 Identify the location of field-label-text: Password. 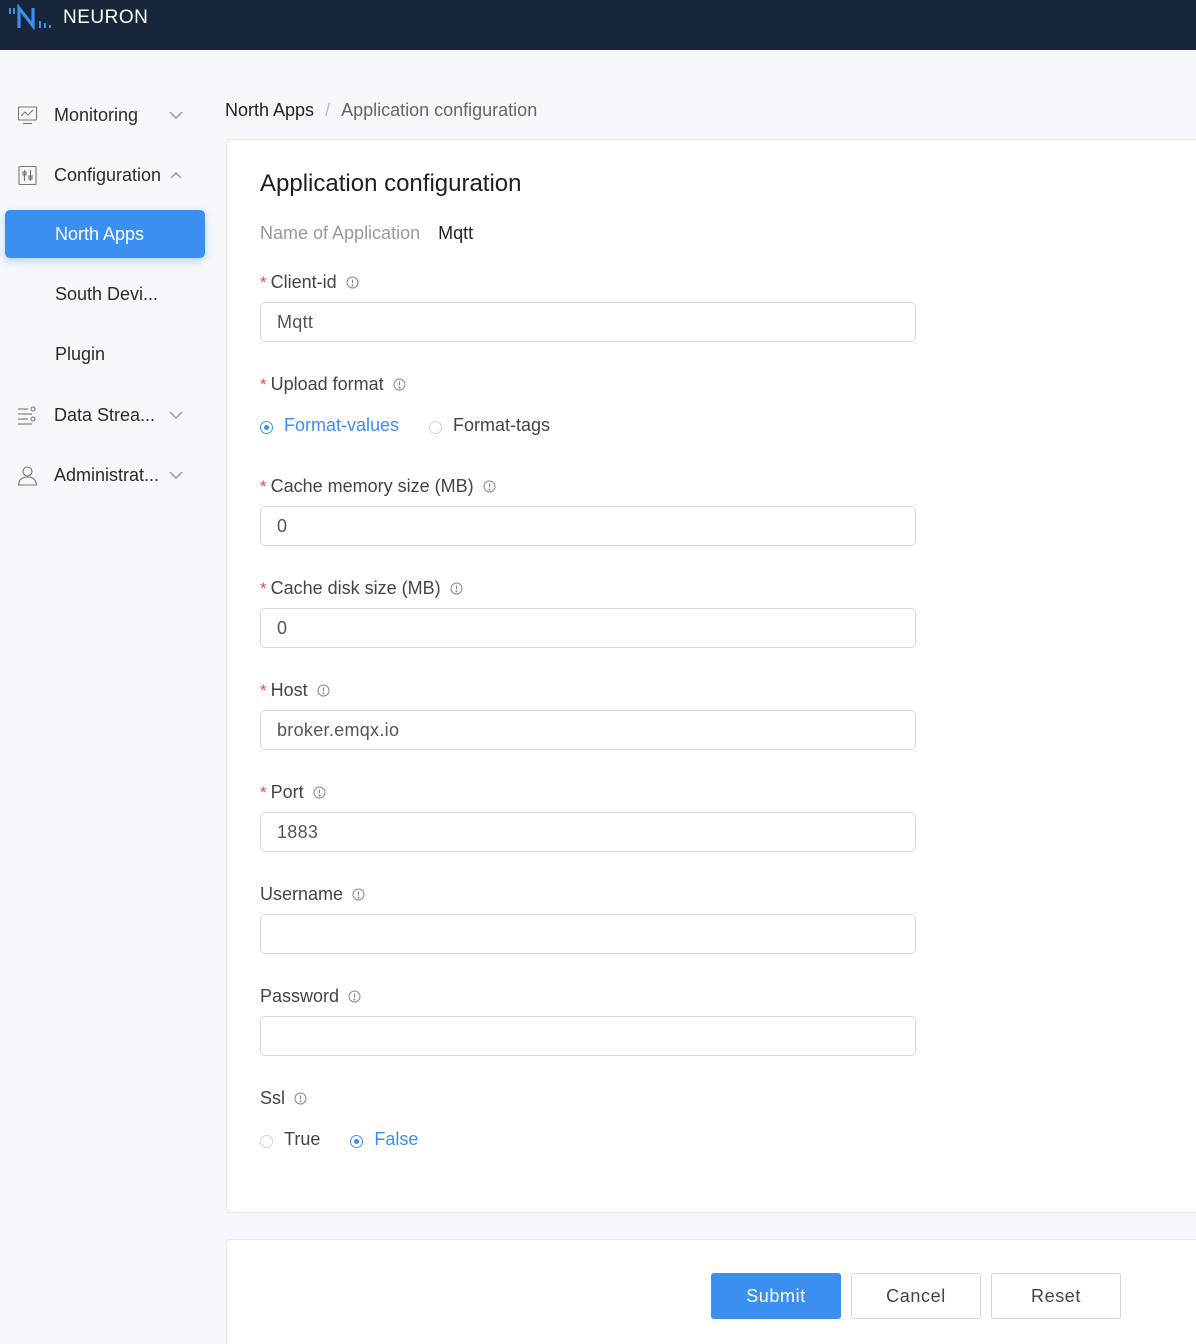
(300, 996).